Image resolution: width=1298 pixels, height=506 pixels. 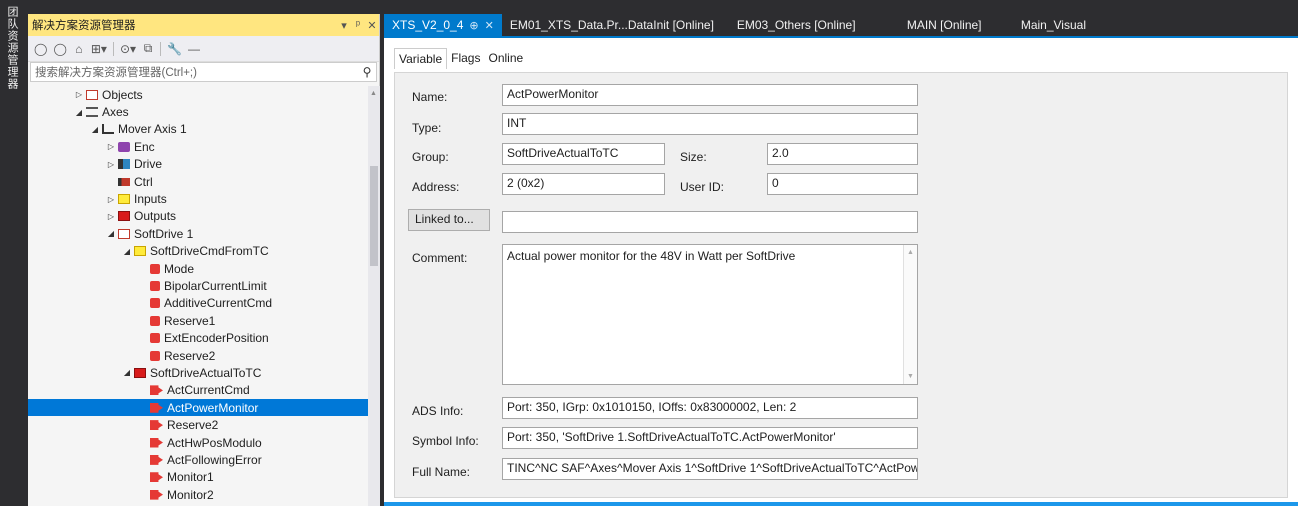 I want to click on forward-icon: ◯, so click(x=59, y=49).